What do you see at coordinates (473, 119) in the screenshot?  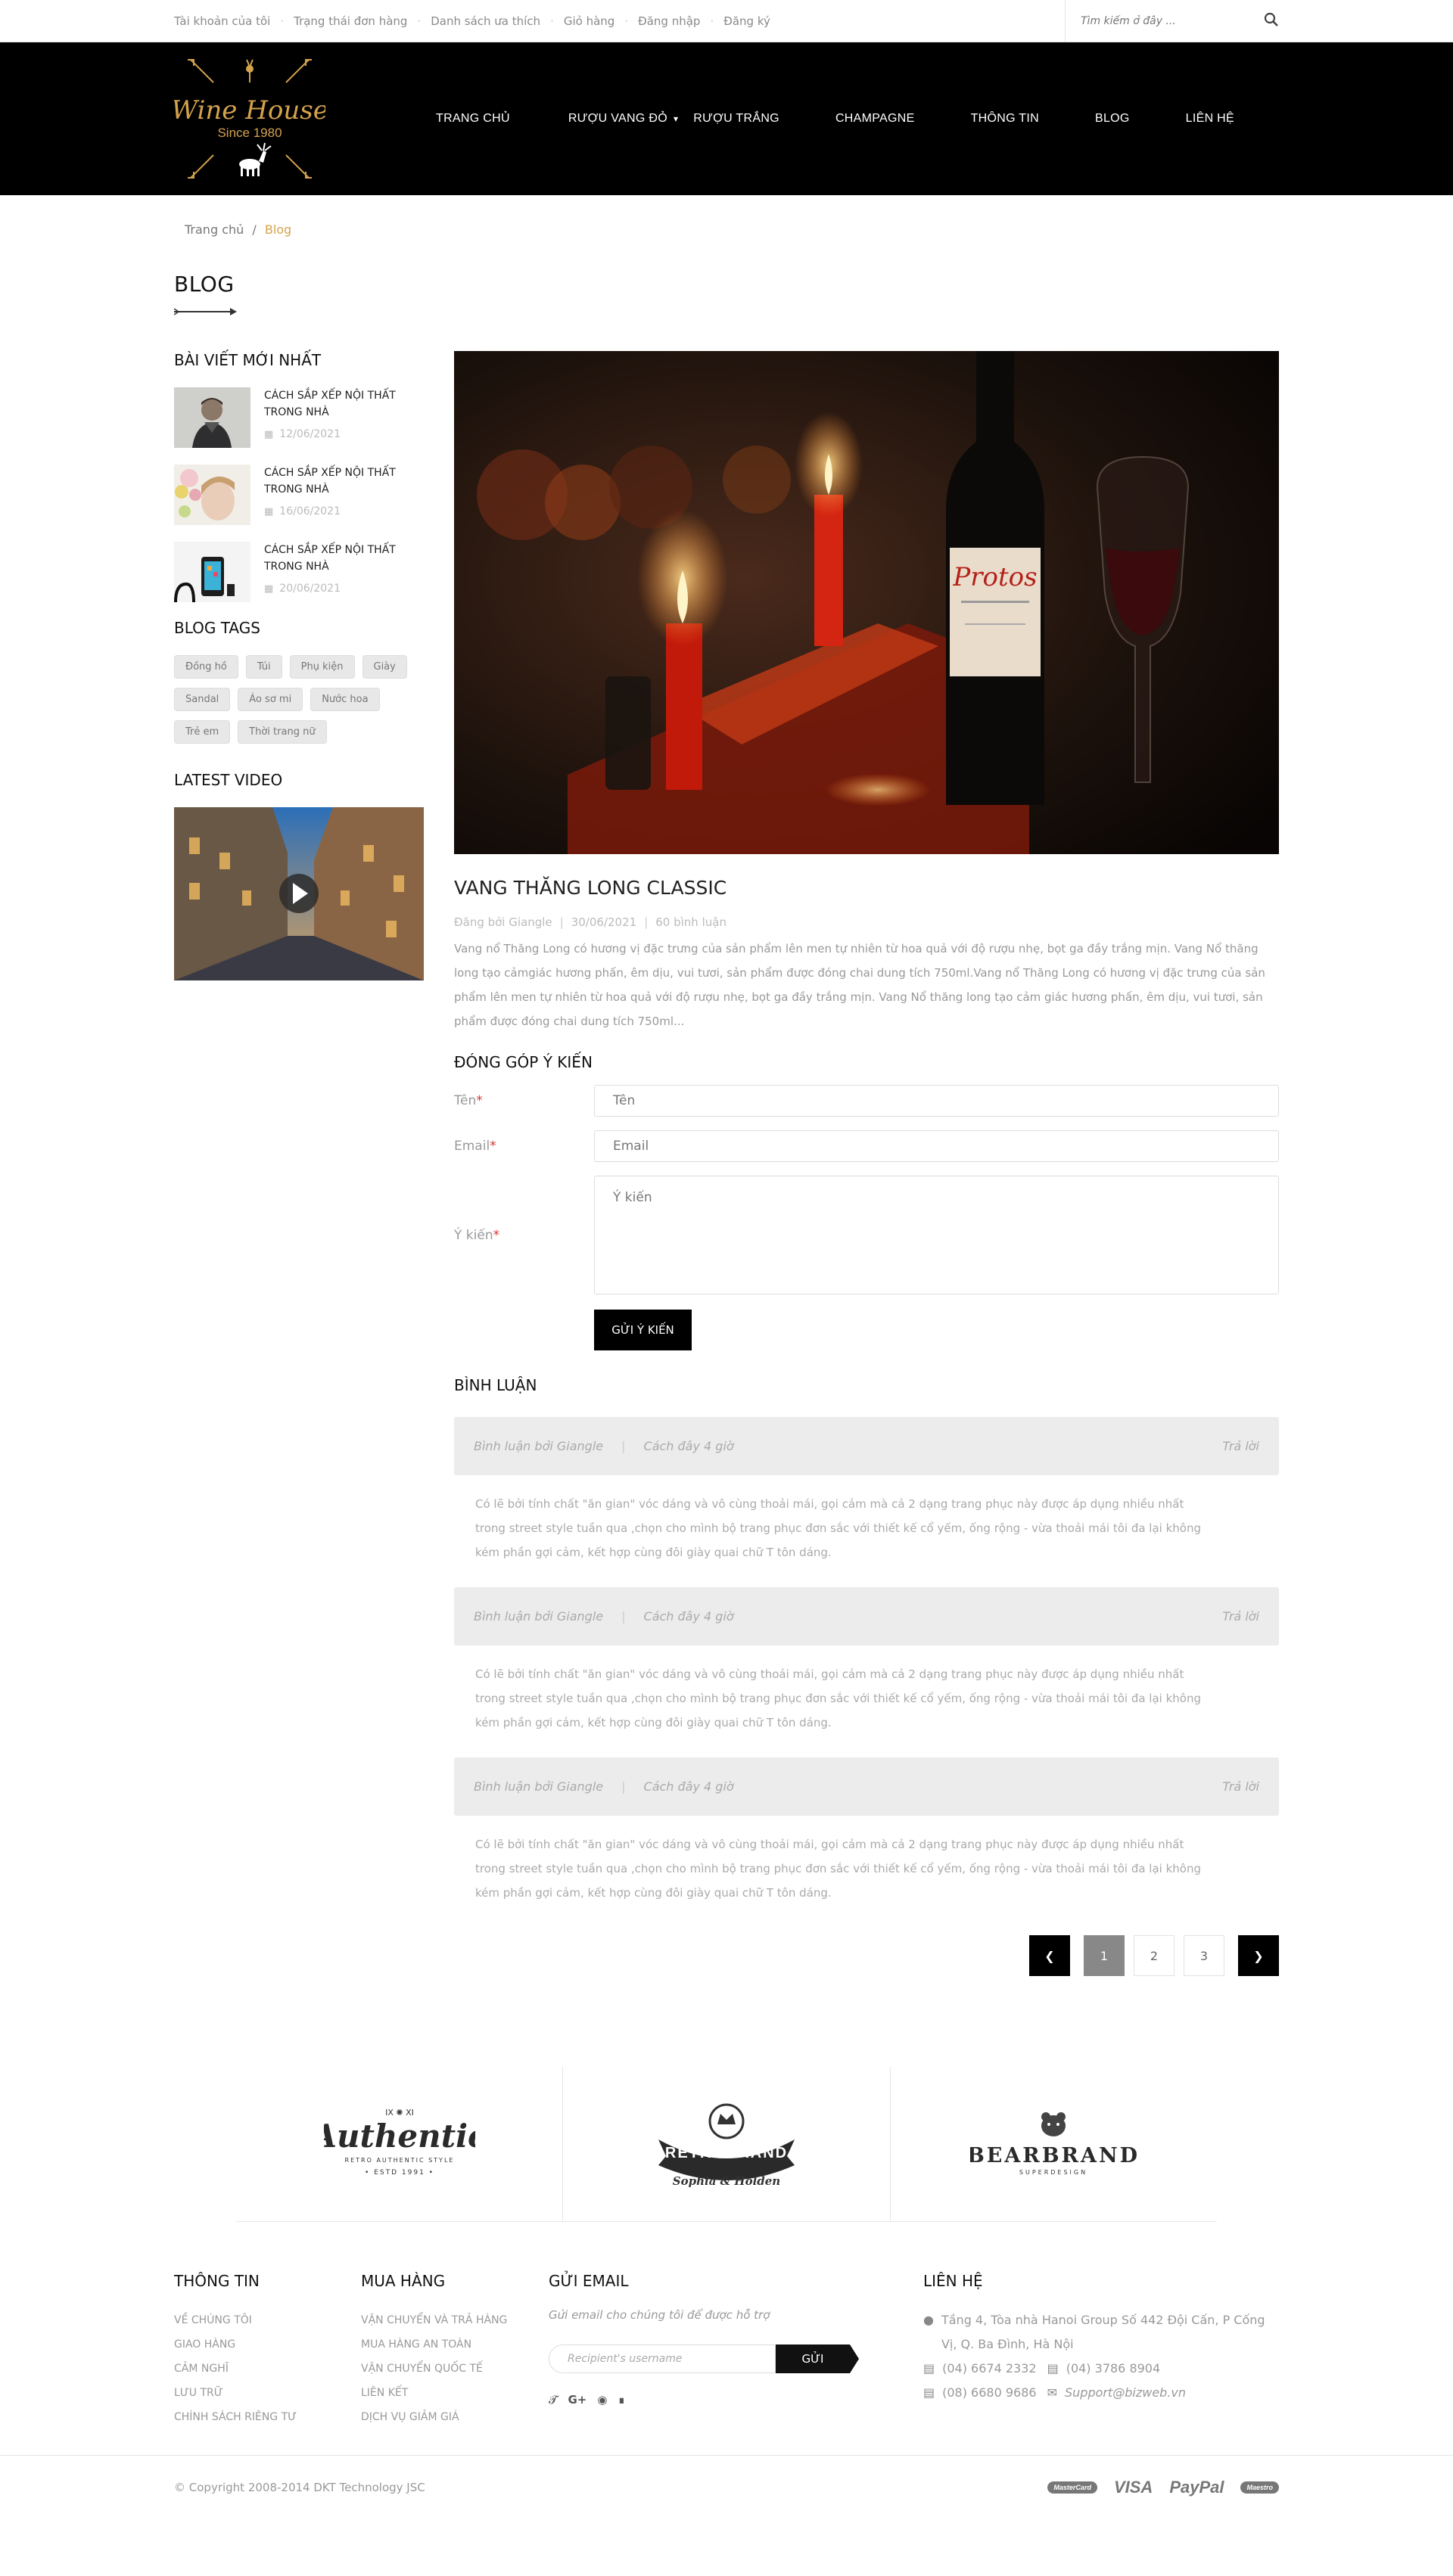 I see `nav-home: TRANG CHỦ` at bounding box center [473, 119].